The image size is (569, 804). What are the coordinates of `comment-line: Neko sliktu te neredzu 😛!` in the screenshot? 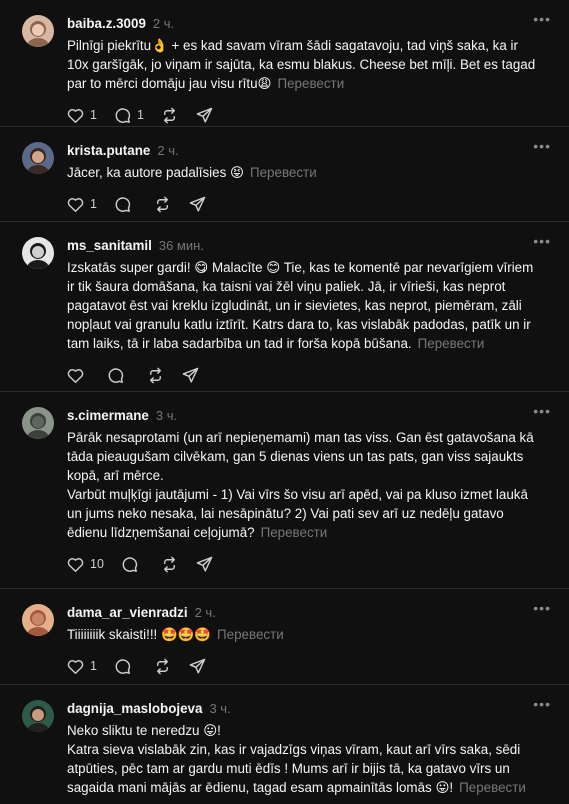 It's located at (144, 730).